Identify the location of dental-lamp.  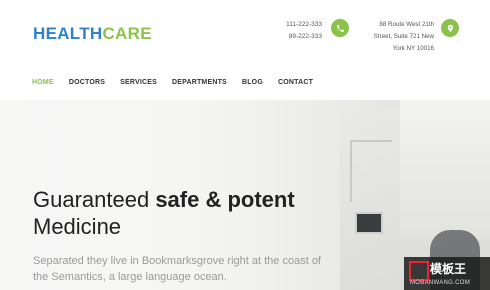
(371, 171).